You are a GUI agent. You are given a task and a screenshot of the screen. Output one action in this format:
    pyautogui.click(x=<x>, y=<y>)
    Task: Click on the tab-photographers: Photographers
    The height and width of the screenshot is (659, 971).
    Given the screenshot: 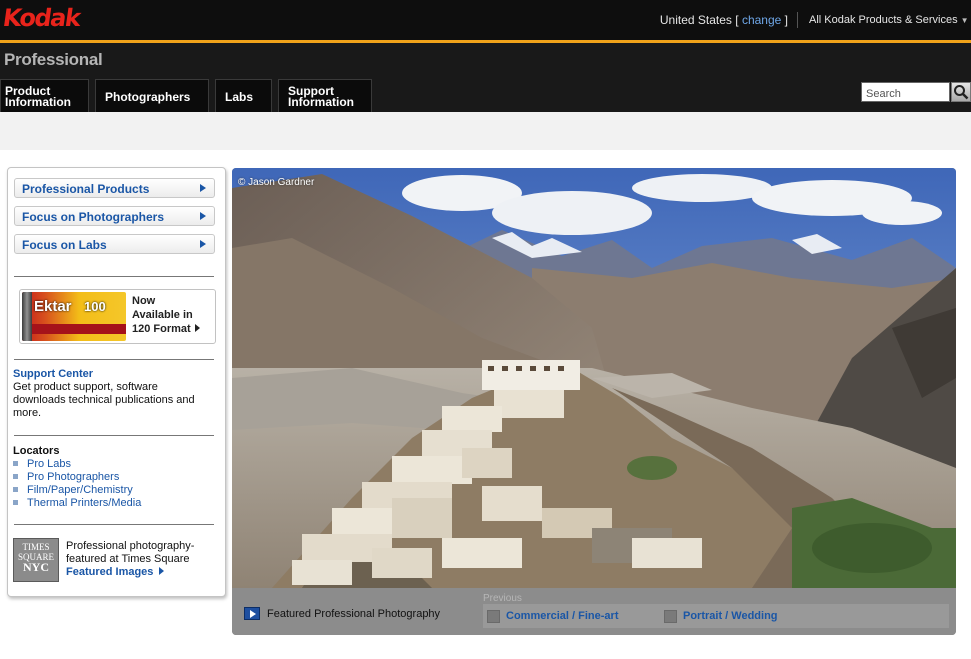 What is the action you would take?
    pyautogui.click(x=152, y=95)
    